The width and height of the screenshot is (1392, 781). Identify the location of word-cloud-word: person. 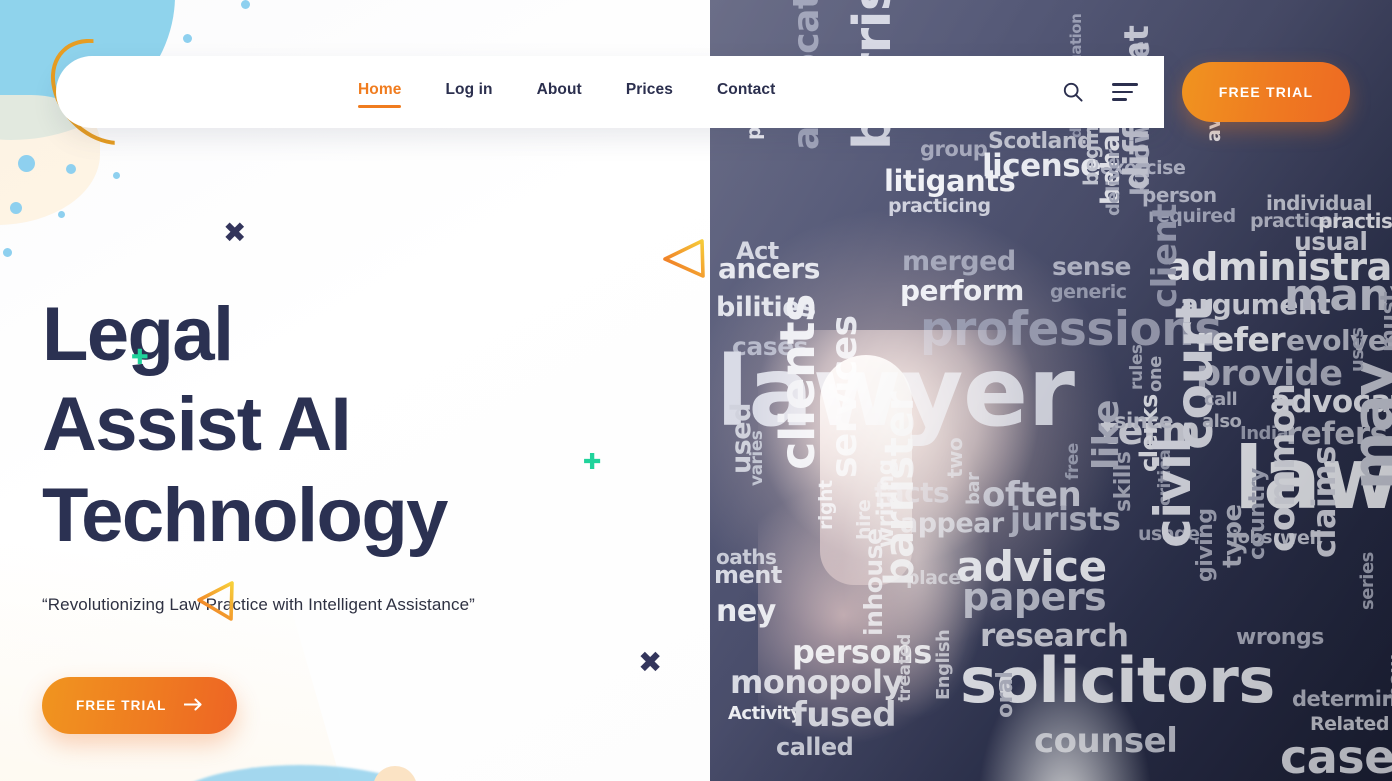
(1179, 195).